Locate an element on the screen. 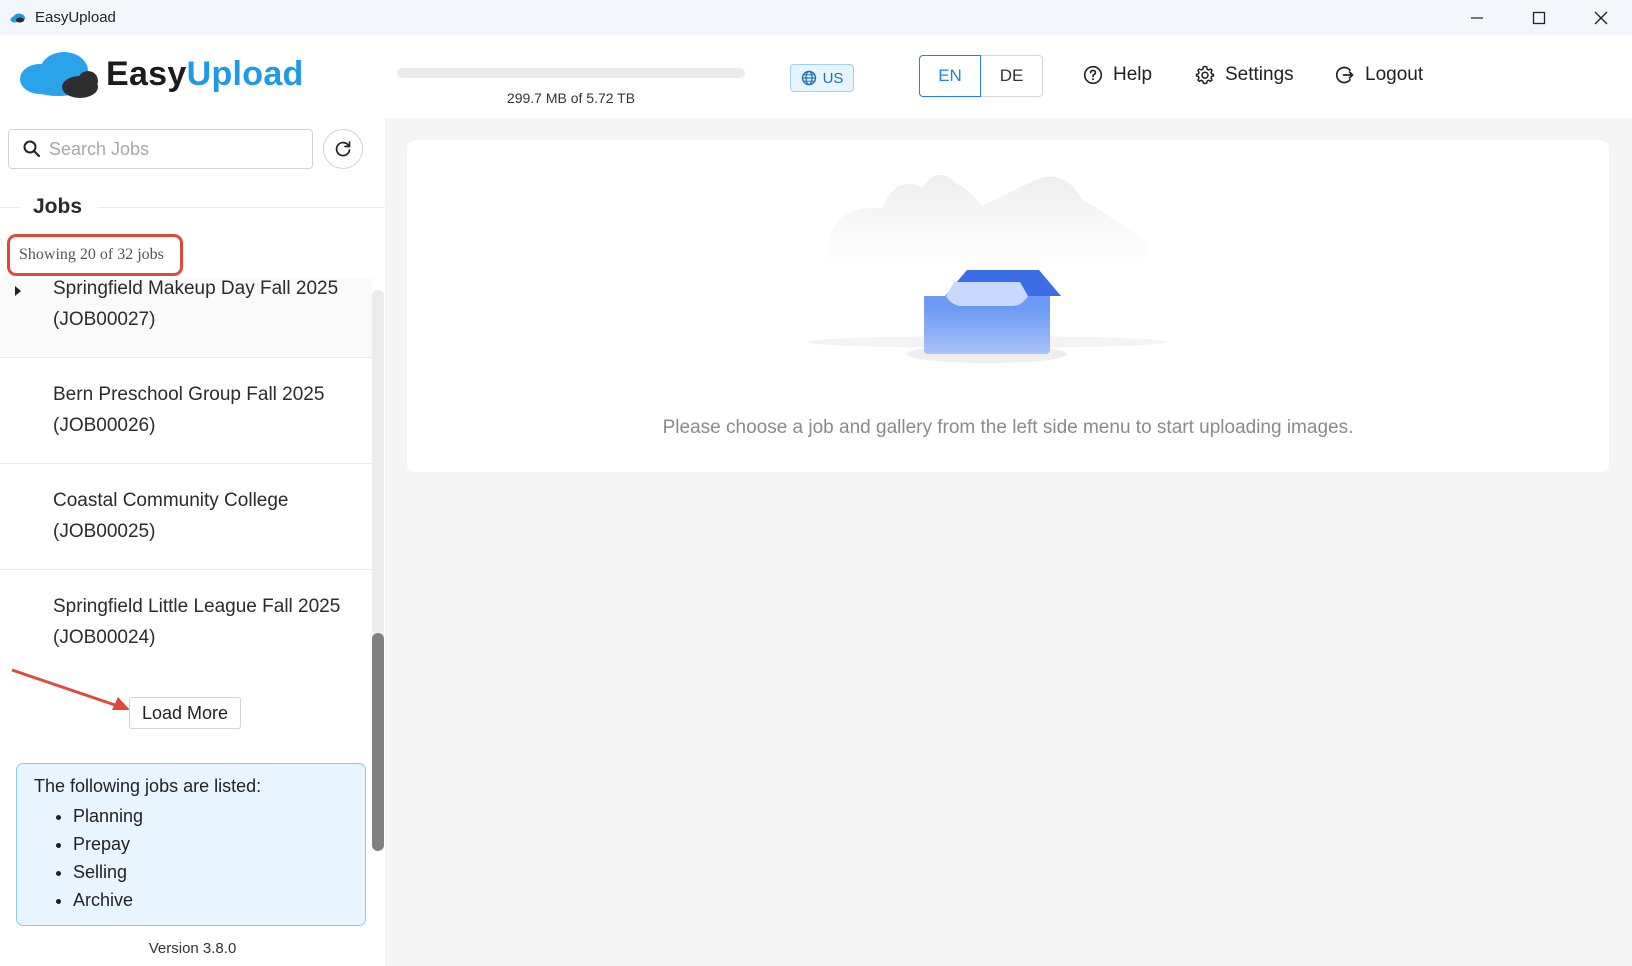 The height and width of the screenshot is (966, 1632). app-logo: EasyUpload is located at coordinates (161, 74).